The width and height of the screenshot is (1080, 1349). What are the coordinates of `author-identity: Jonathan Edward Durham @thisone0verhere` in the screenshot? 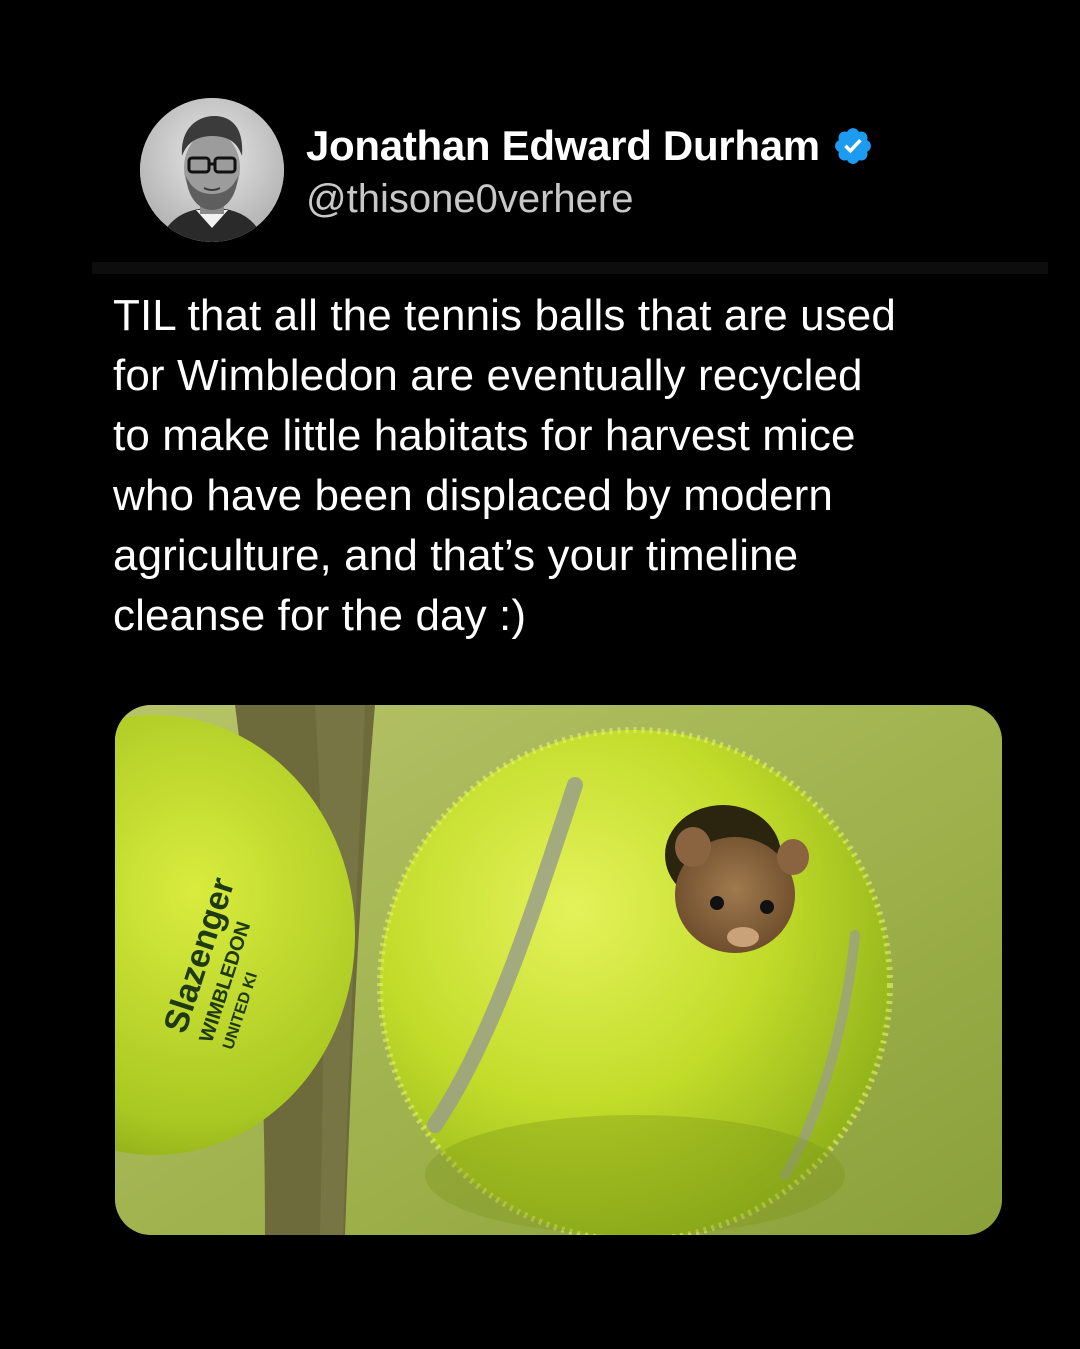 It's located at (590, 170).